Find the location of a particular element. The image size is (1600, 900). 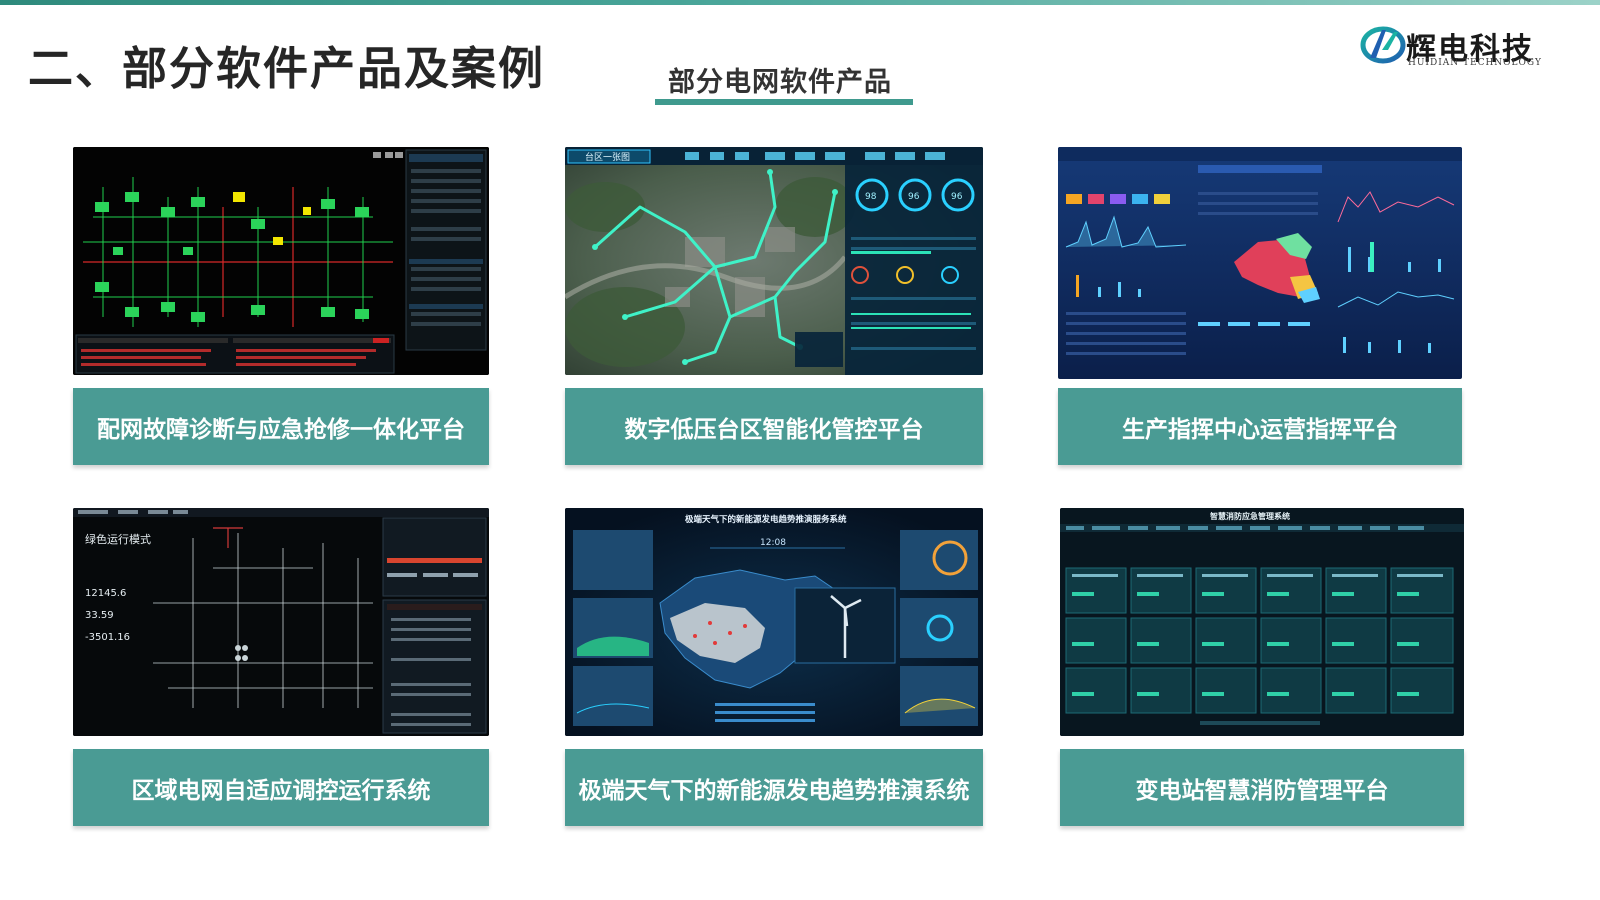

extreme-weather-forecast-screenshot: 极端天气下的新能源发电趋势推演服务系统 12:08 is located at coordinates (774, 622).